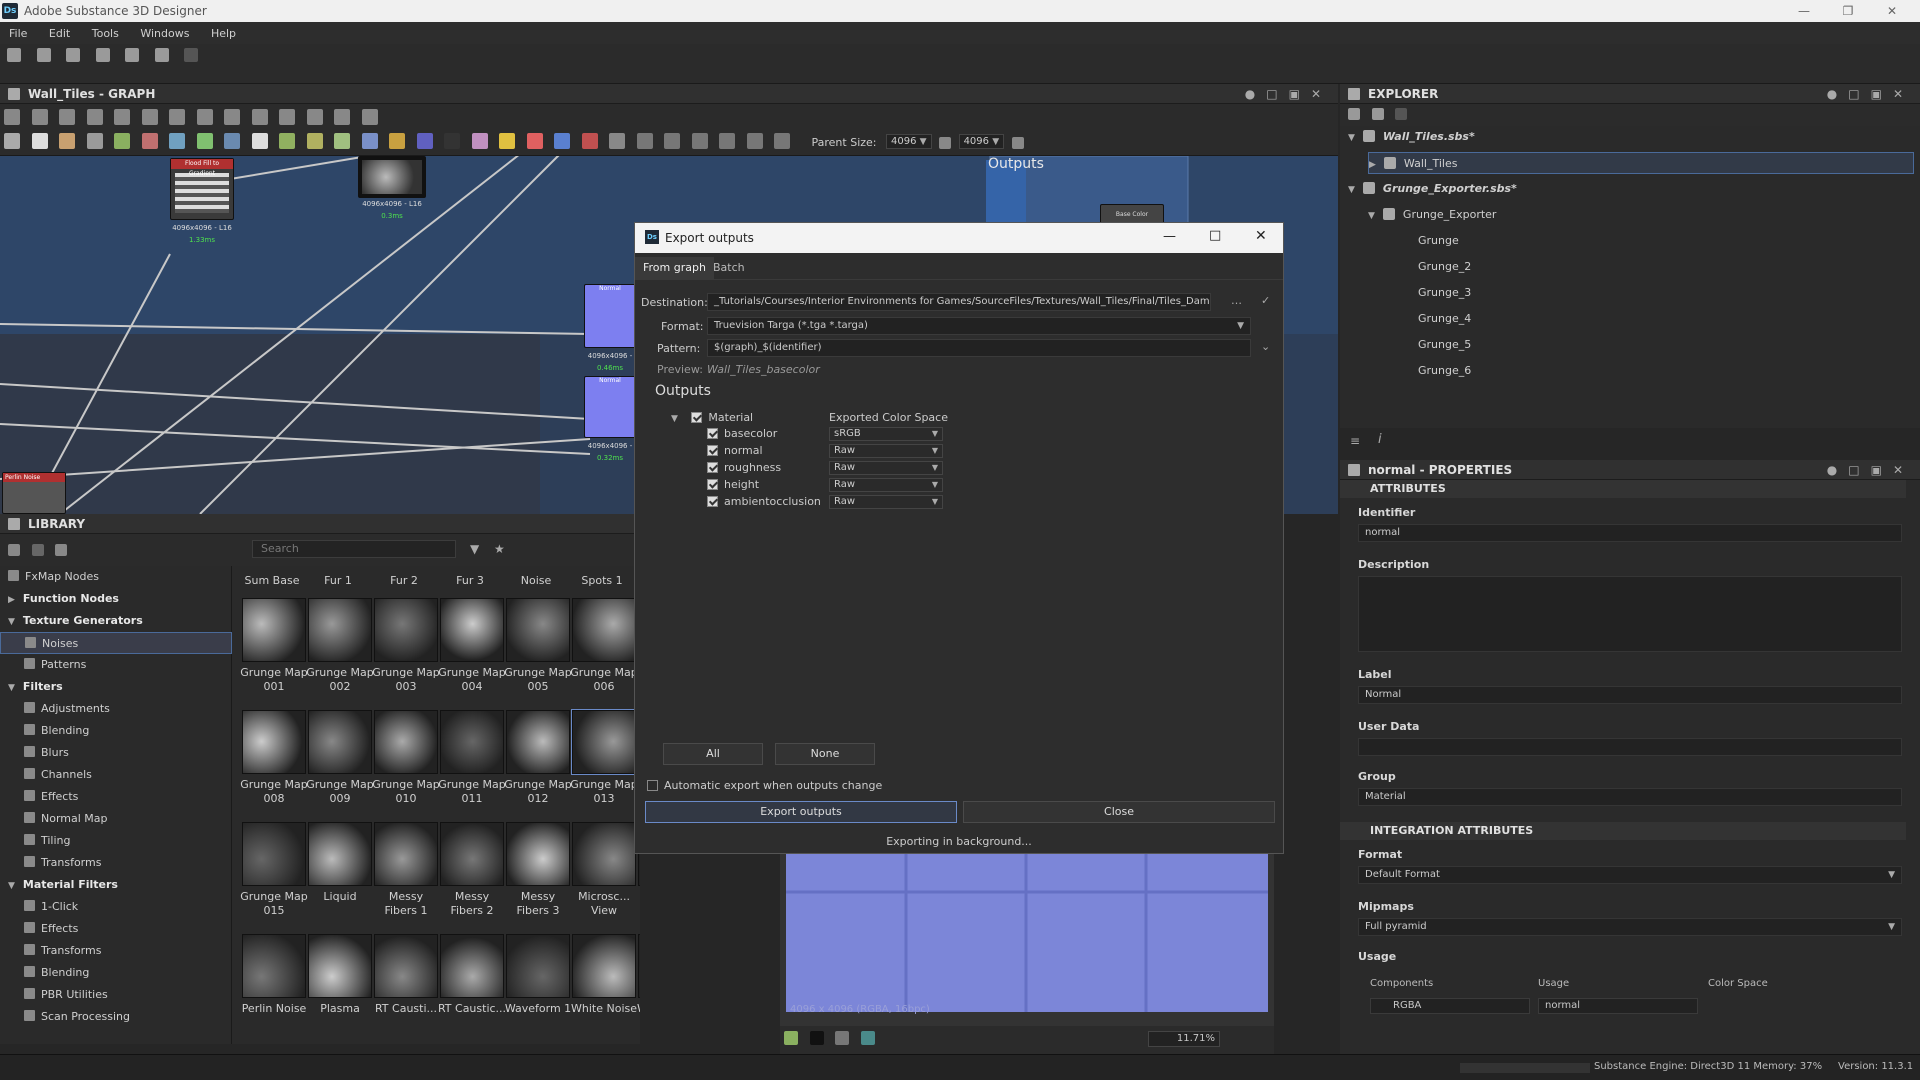  Describe the element at coordinates (1630, 614) in the screenshot. I see `description-field` at that location.